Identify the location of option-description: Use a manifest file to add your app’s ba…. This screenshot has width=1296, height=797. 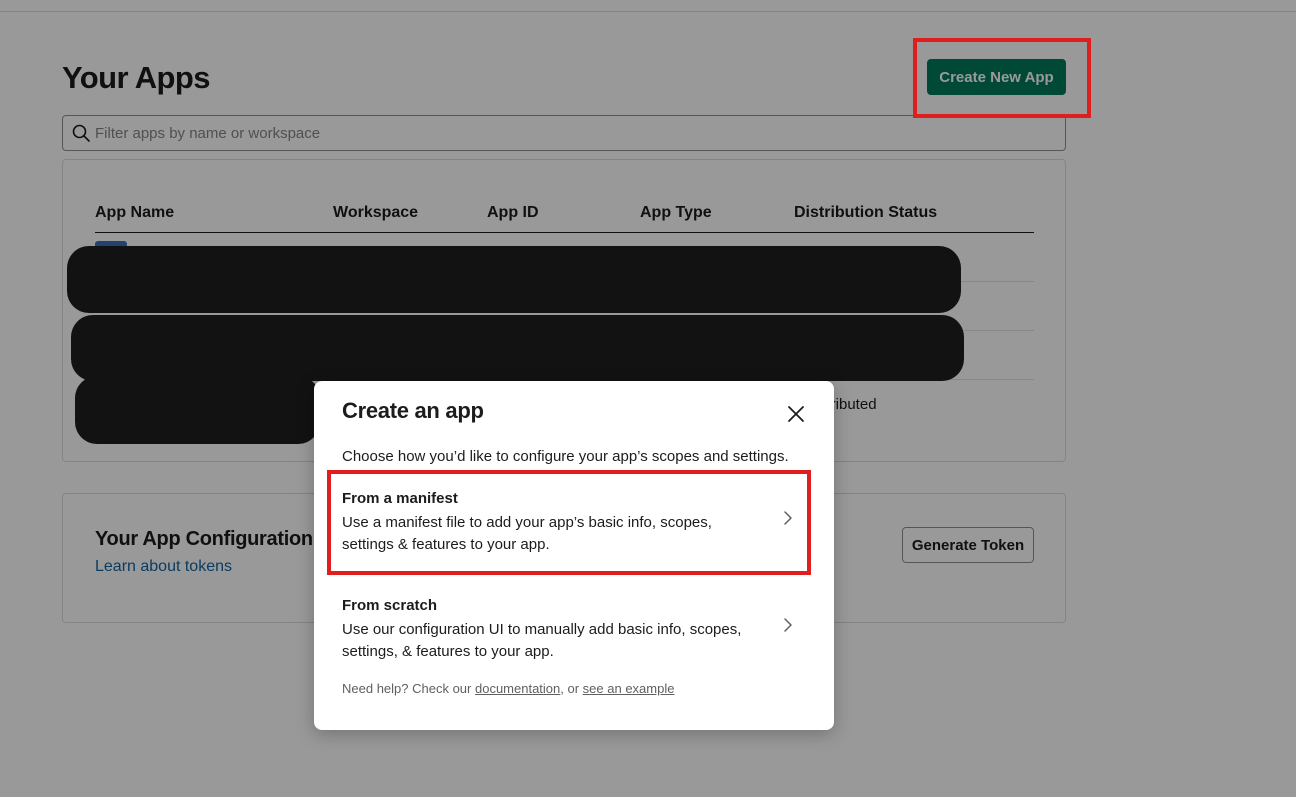
(527, 533).